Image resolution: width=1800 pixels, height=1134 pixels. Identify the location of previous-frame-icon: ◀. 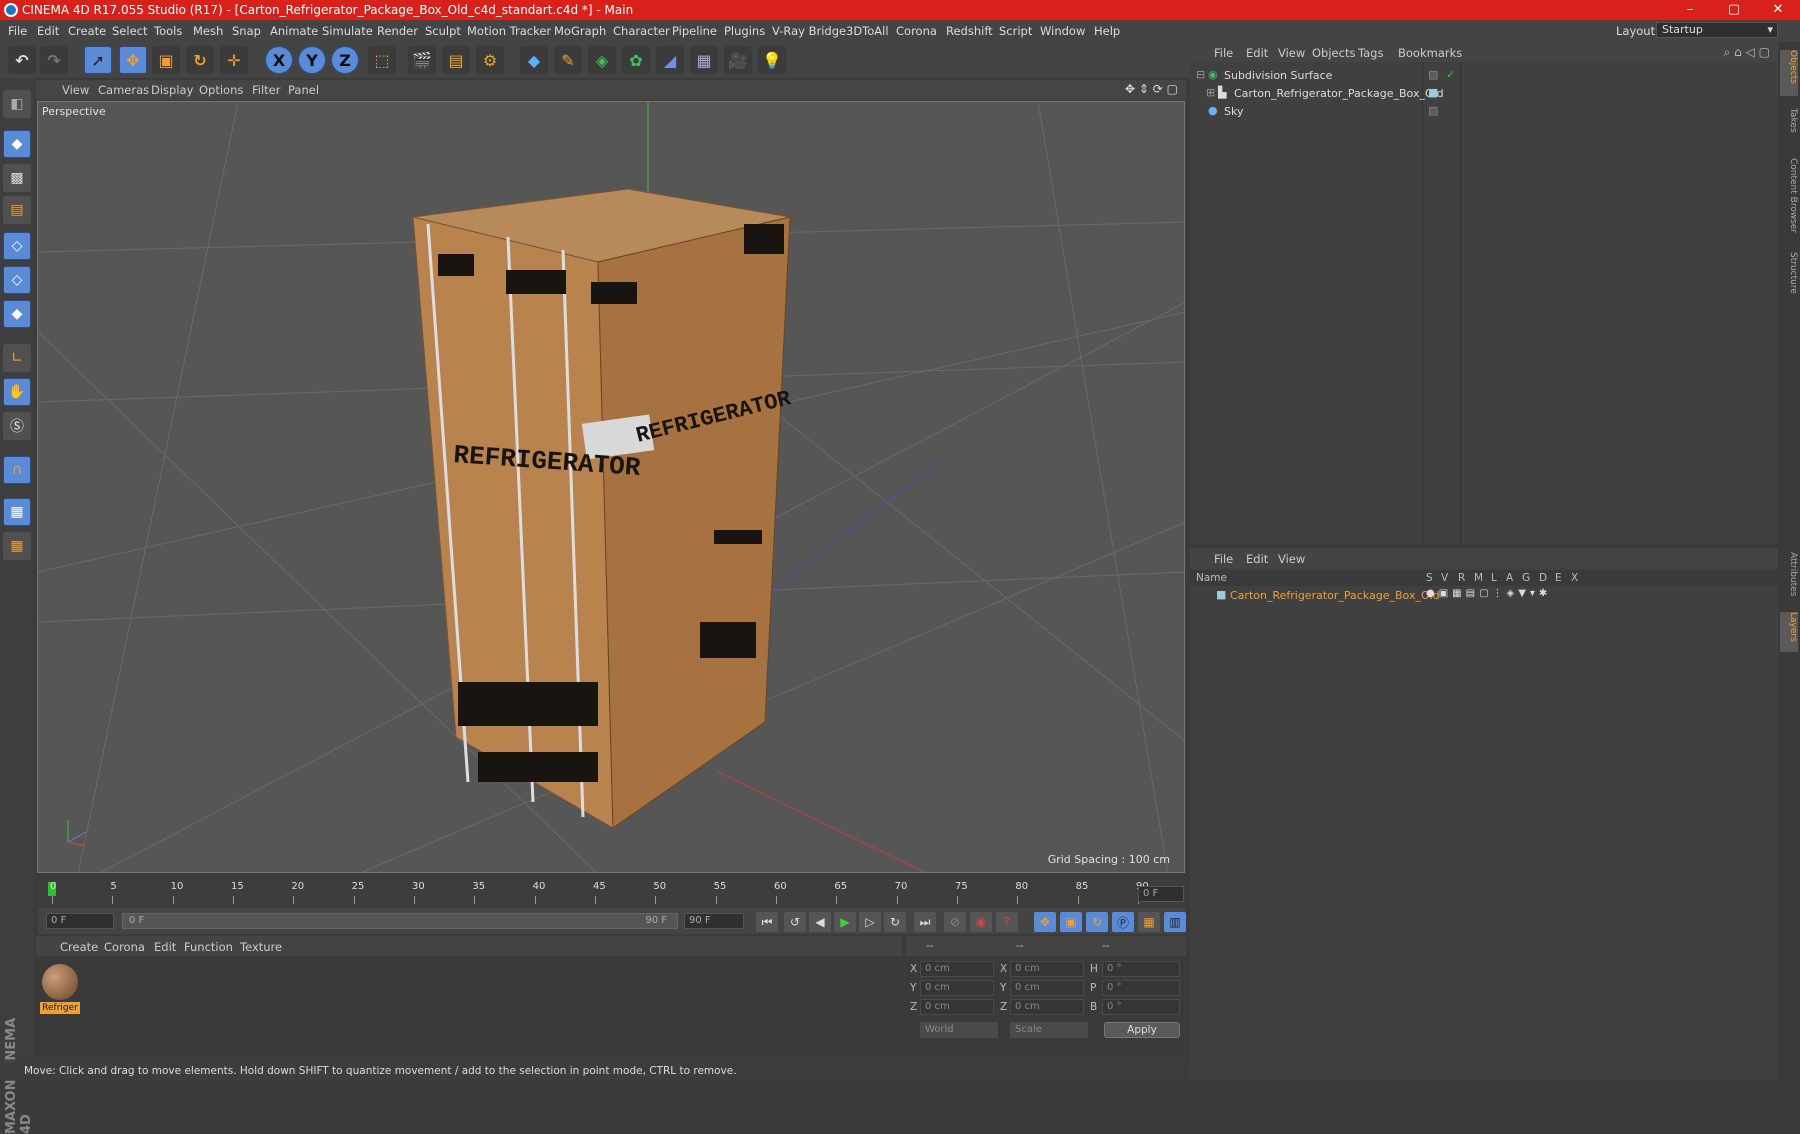
(820, 922).